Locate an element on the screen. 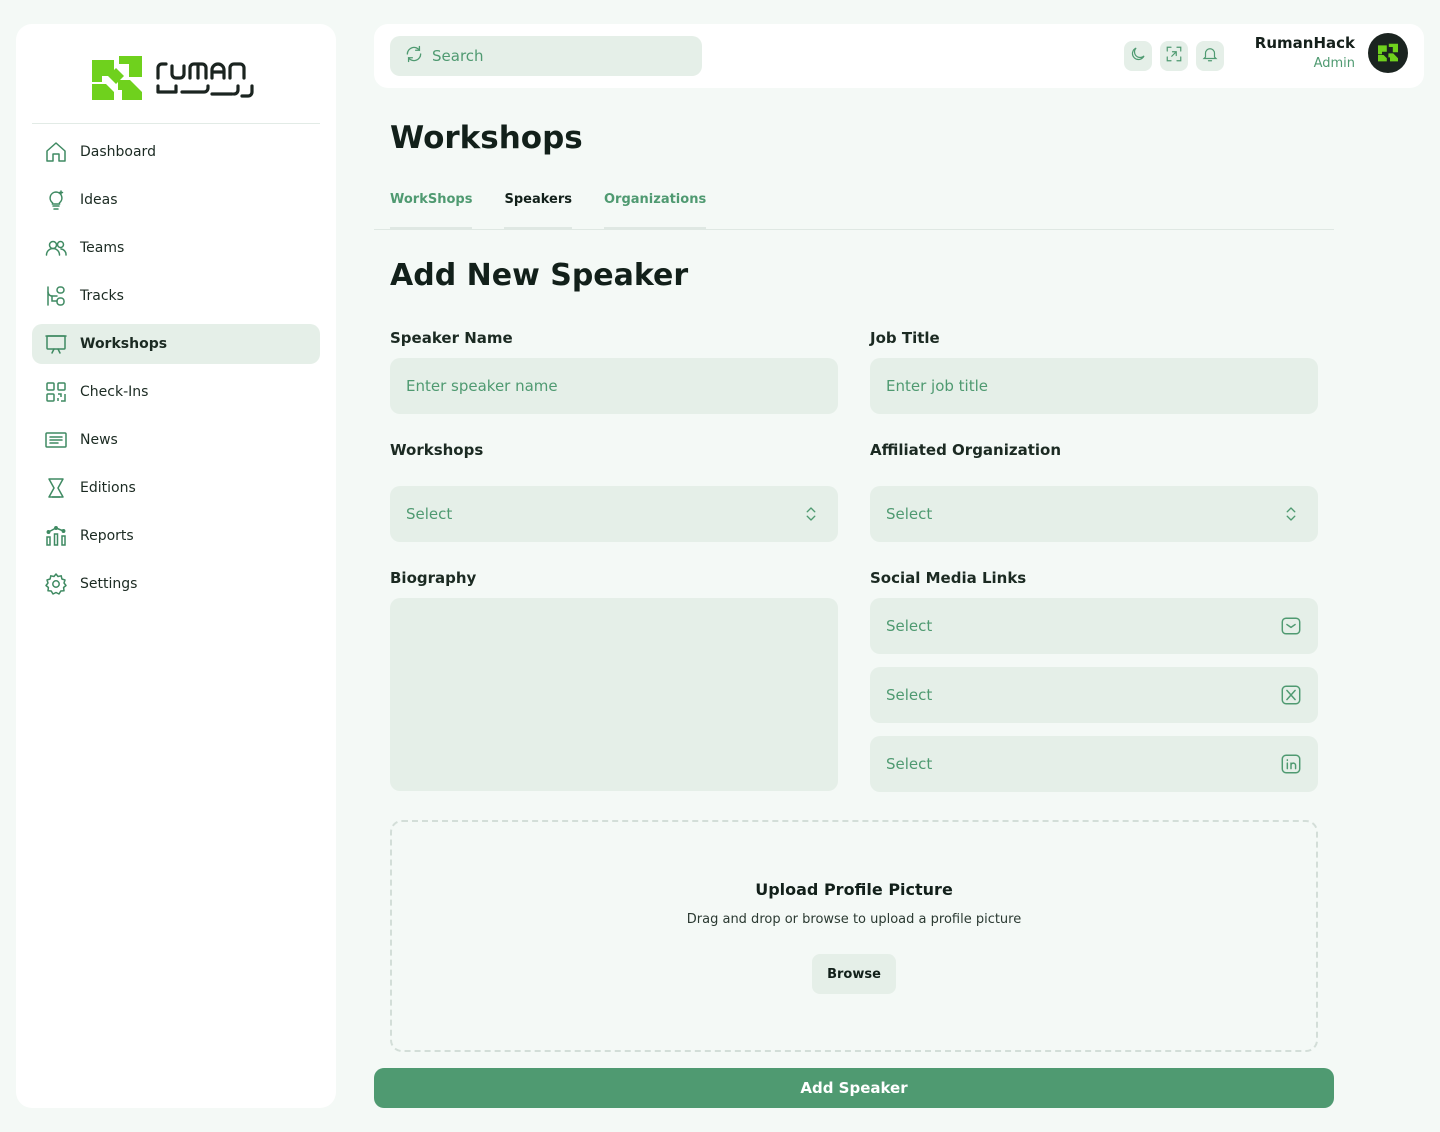 The width and height of the screenshot is (1440, 1132). logo-mark-icon is located at coordinates (1388, 52).